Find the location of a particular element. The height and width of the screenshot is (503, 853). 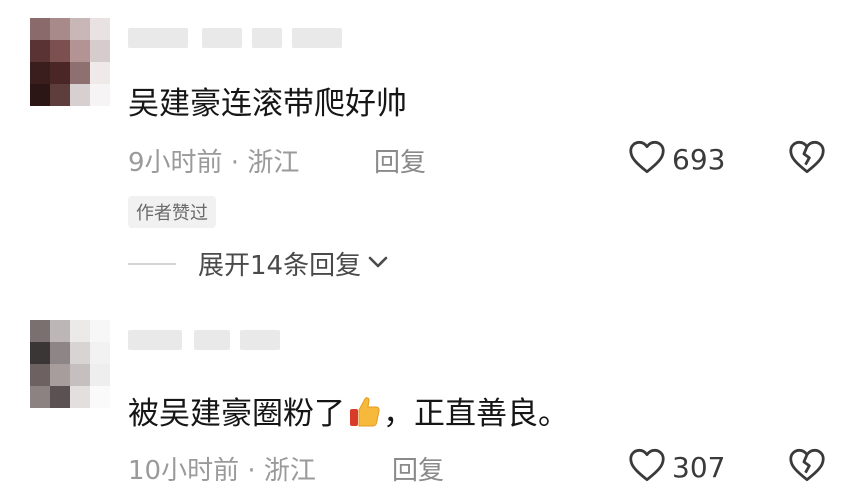

author-liked-badge: 作者赞过 is located at coordinates (172, 212).